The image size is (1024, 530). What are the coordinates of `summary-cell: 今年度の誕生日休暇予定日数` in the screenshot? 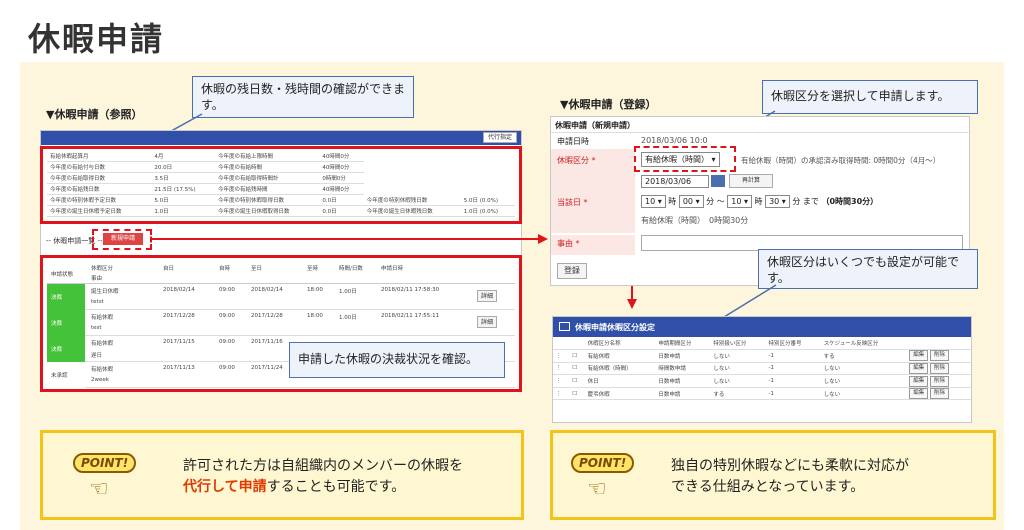 It's located at (99, 211).